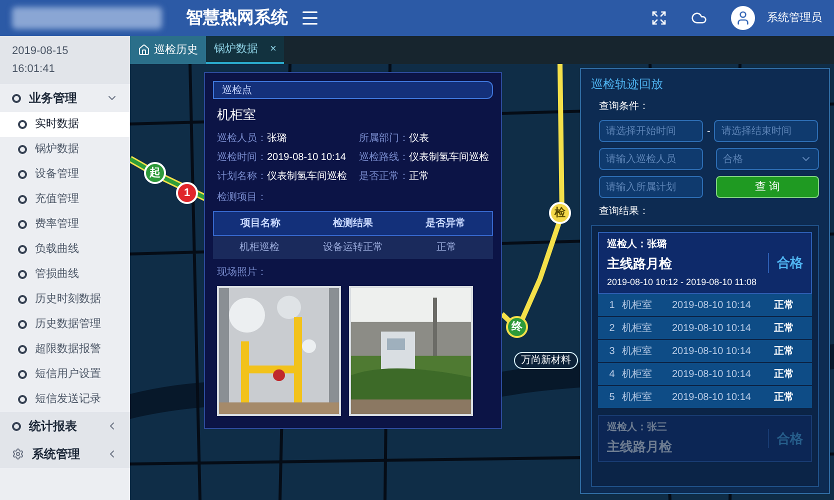 This screenshot has width=834, height=500. Describe the element at coordinates (65, 249) in the screenshot. I see `menu-item: 负载曲线` at that location.